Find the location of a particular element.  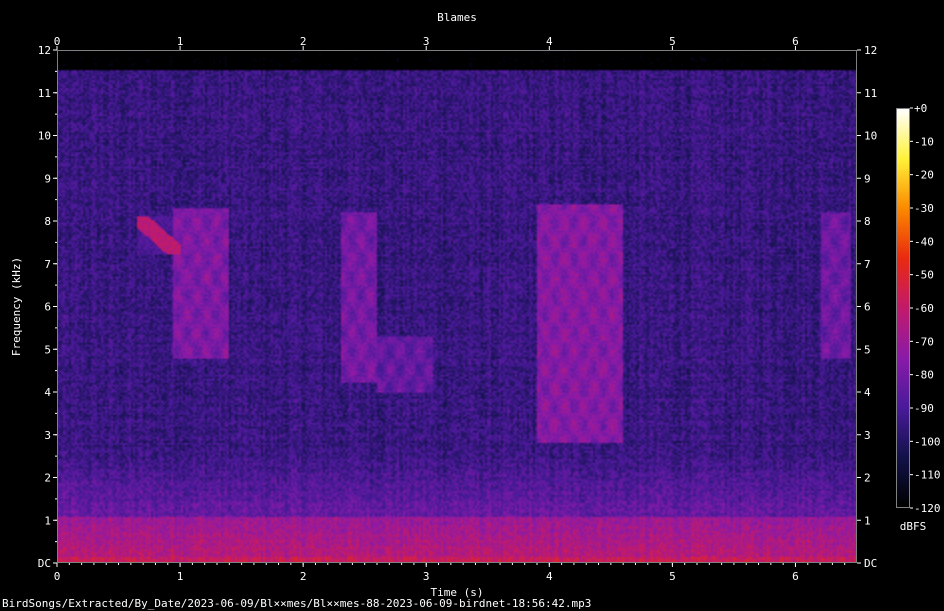

colorbar-tick-label: -20 is located at coordinates (924, 175).